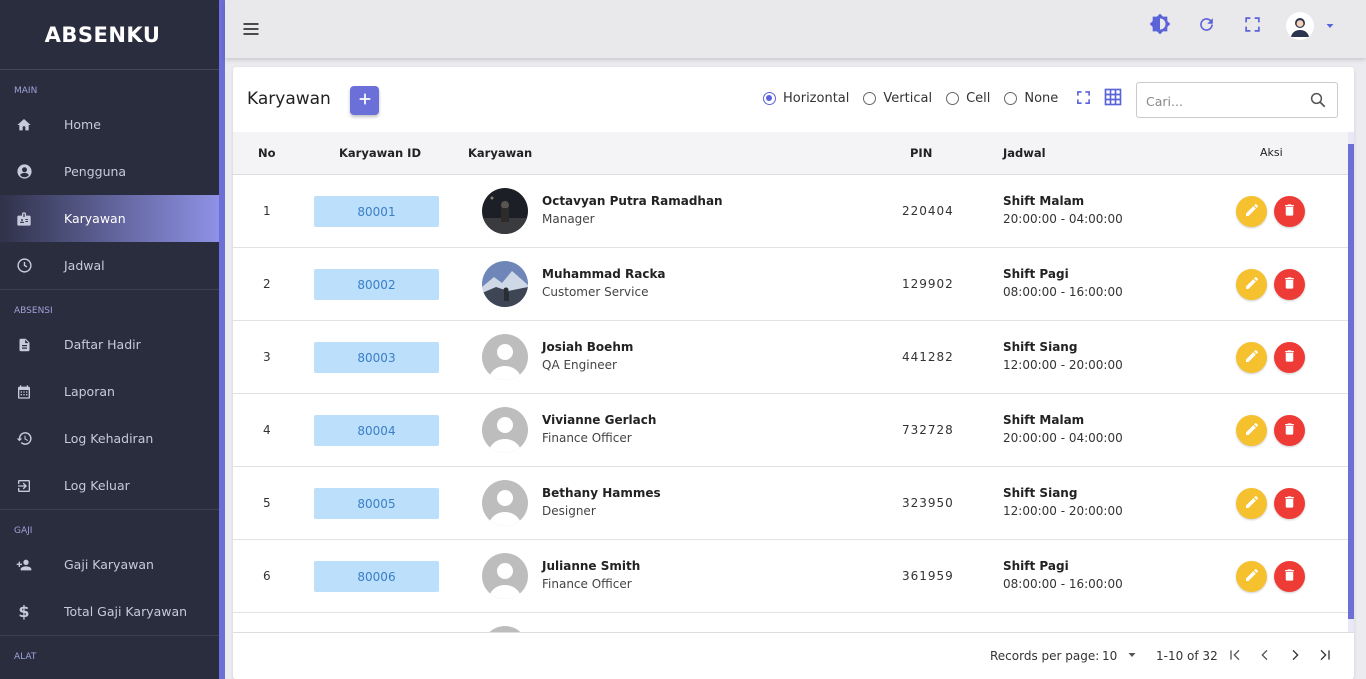 This screenshot has width=1366, height=679. Describe the element at coordinates (267, 357) in the screenshot. I see `row-number: 3` at that location.